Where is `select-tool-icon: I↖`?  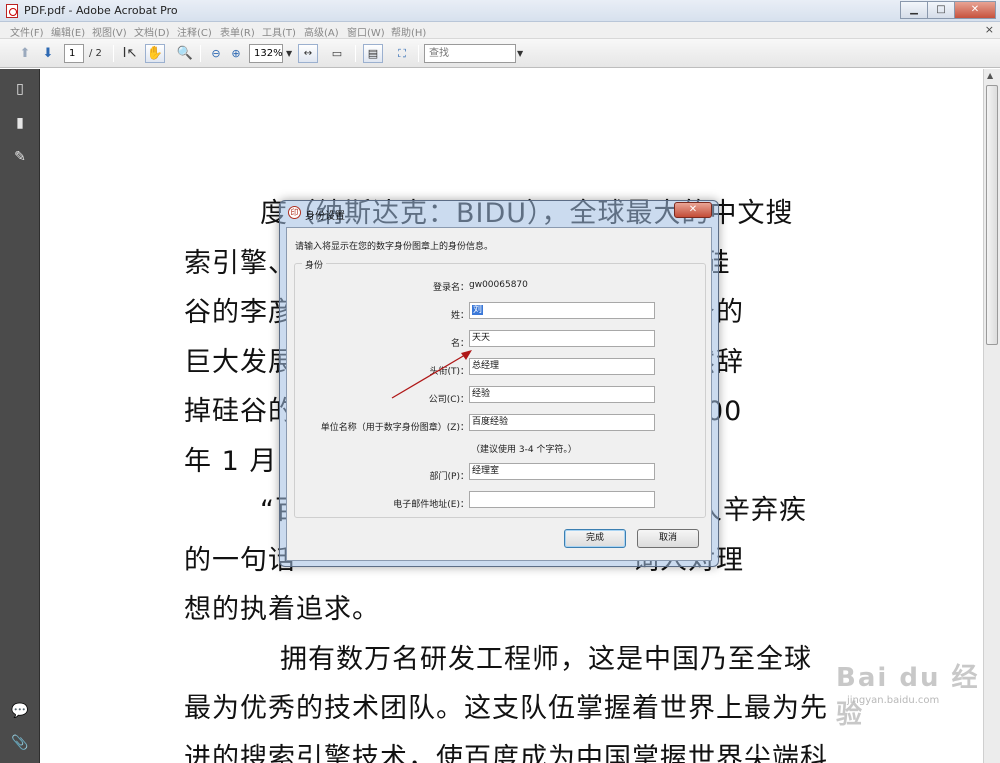
select-tool-icon: I↖ is located at coordinates (130, 53).